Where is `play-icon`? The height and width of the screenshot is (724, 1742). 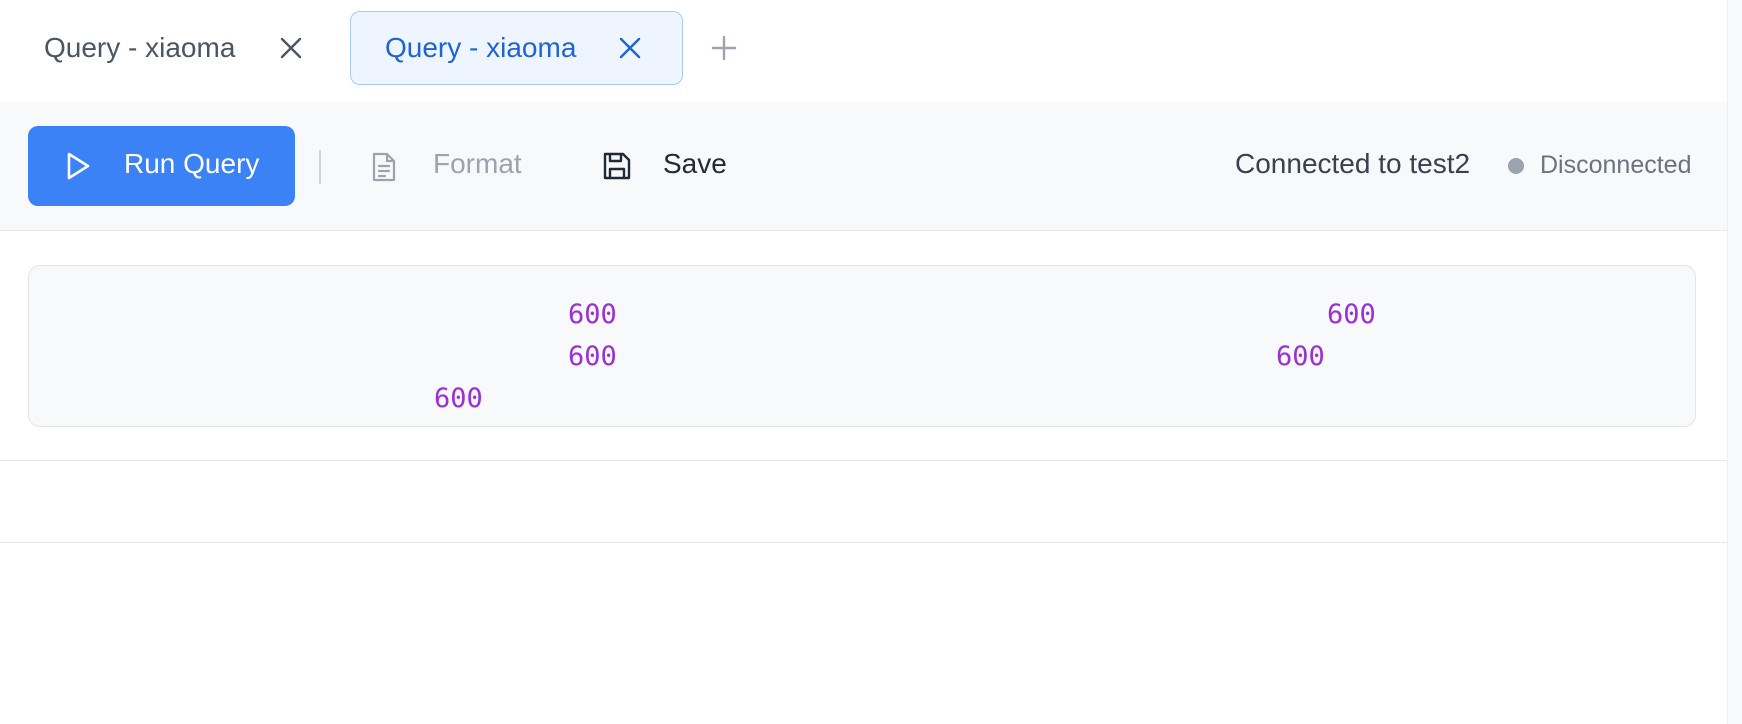
play-icon is located at coordinates (78, 166).